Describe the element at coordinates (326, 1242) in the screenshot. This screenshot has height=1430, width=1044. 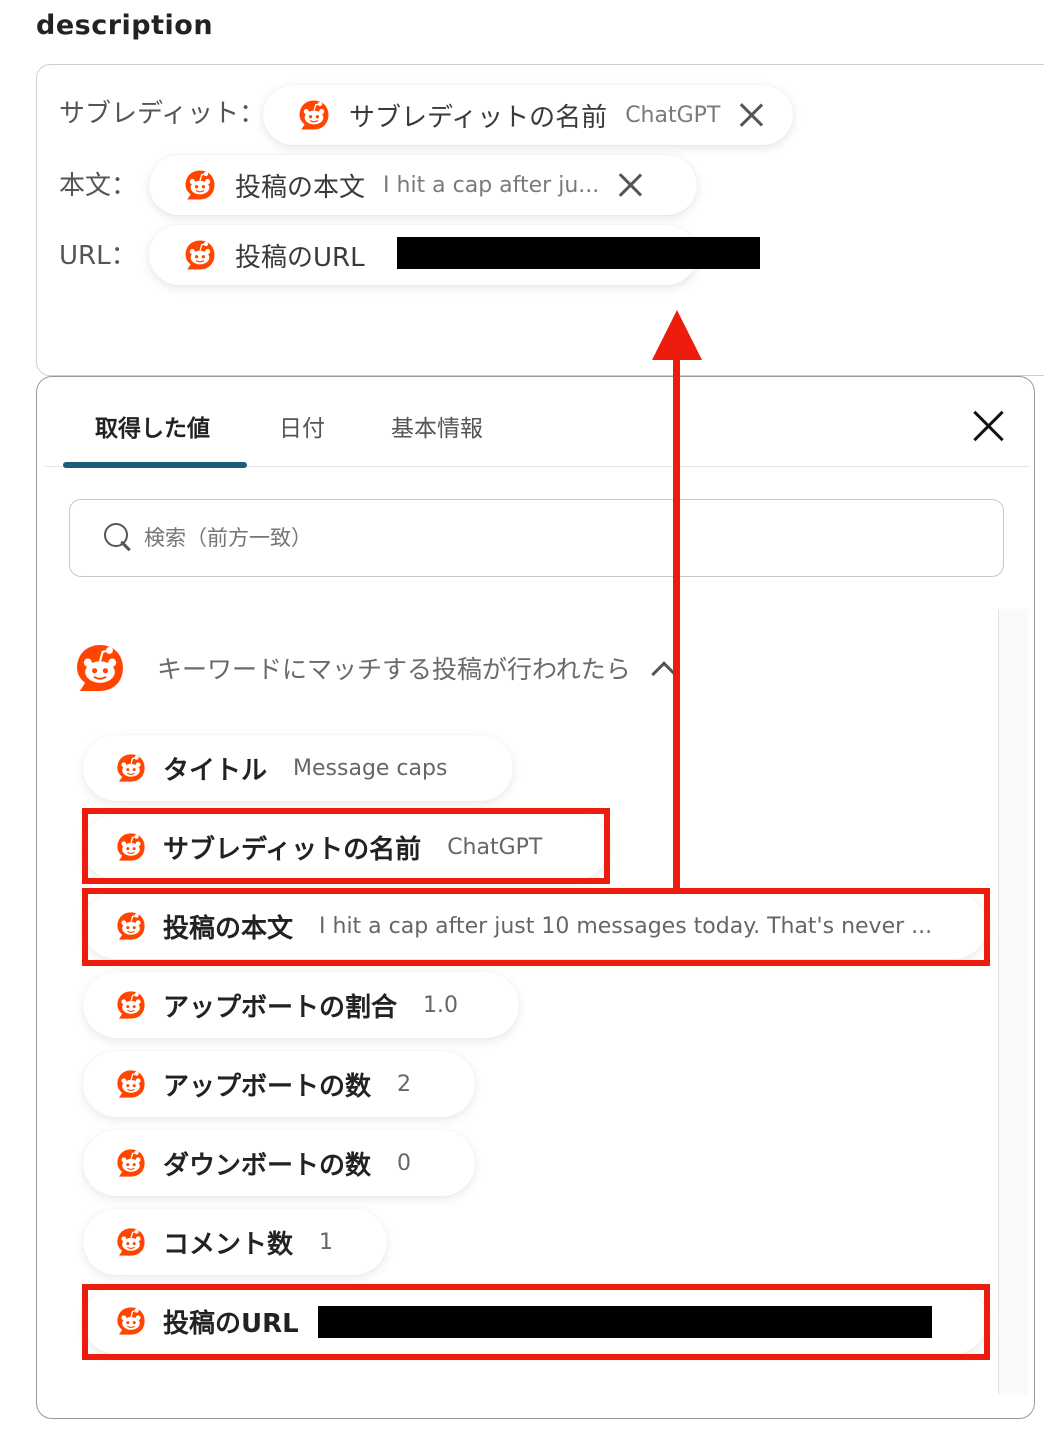
I see `item-value: 1` at that location.